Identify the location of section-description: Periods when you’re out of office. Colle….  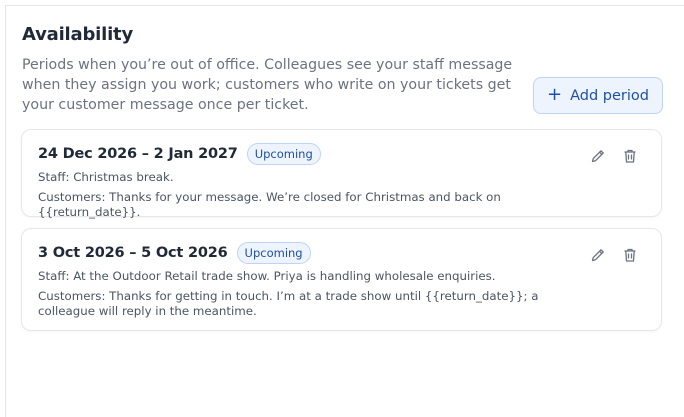
(267, 85).